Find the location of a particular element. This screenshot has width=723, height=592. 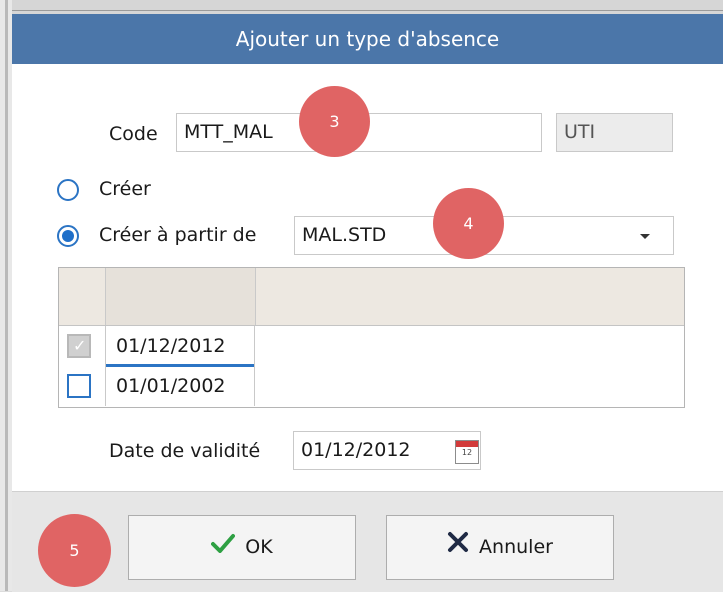

annotation-badge-4: 4 is located at coordinates (468, 223).